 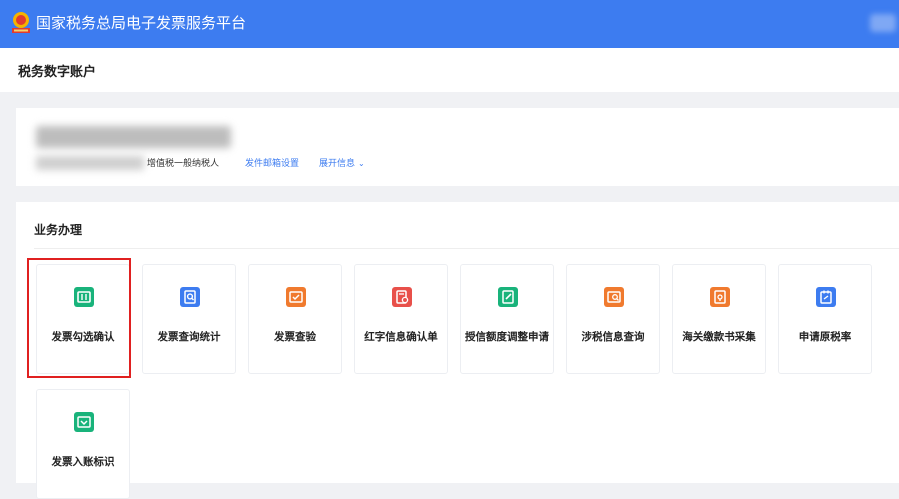 What do you see at coordinates (507, 337) in the screenshot?
I see `tile-label: 授信额度调整申请` at bounding box center [507, 337].